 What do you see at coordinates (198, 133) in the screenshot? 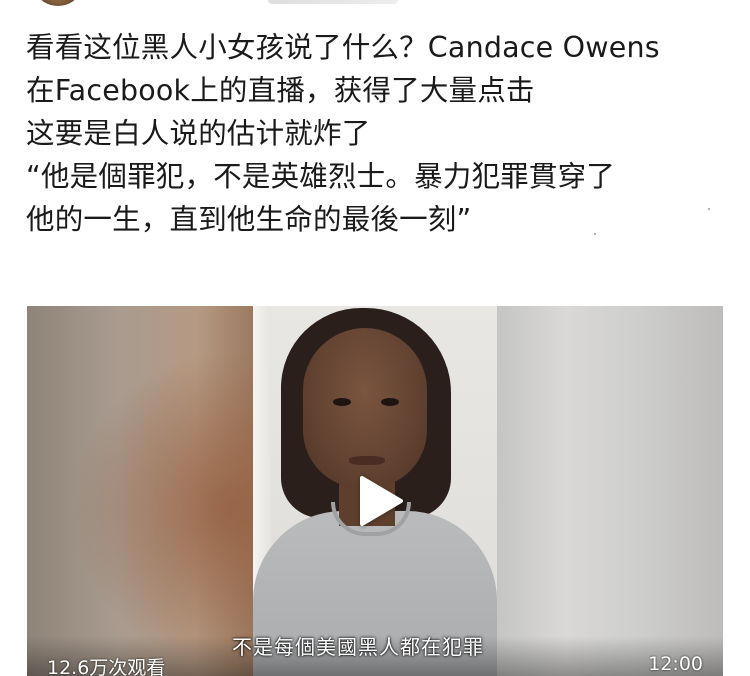
I see `post-line: 这要是白人说的估计就炸了` at bounding box center [198, 133].